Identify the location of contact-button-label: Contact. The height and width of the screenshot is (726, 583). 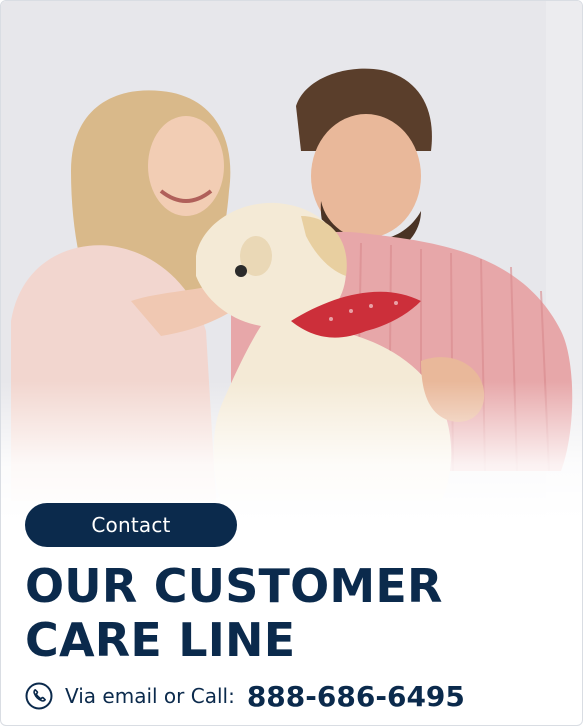
(131, 525).